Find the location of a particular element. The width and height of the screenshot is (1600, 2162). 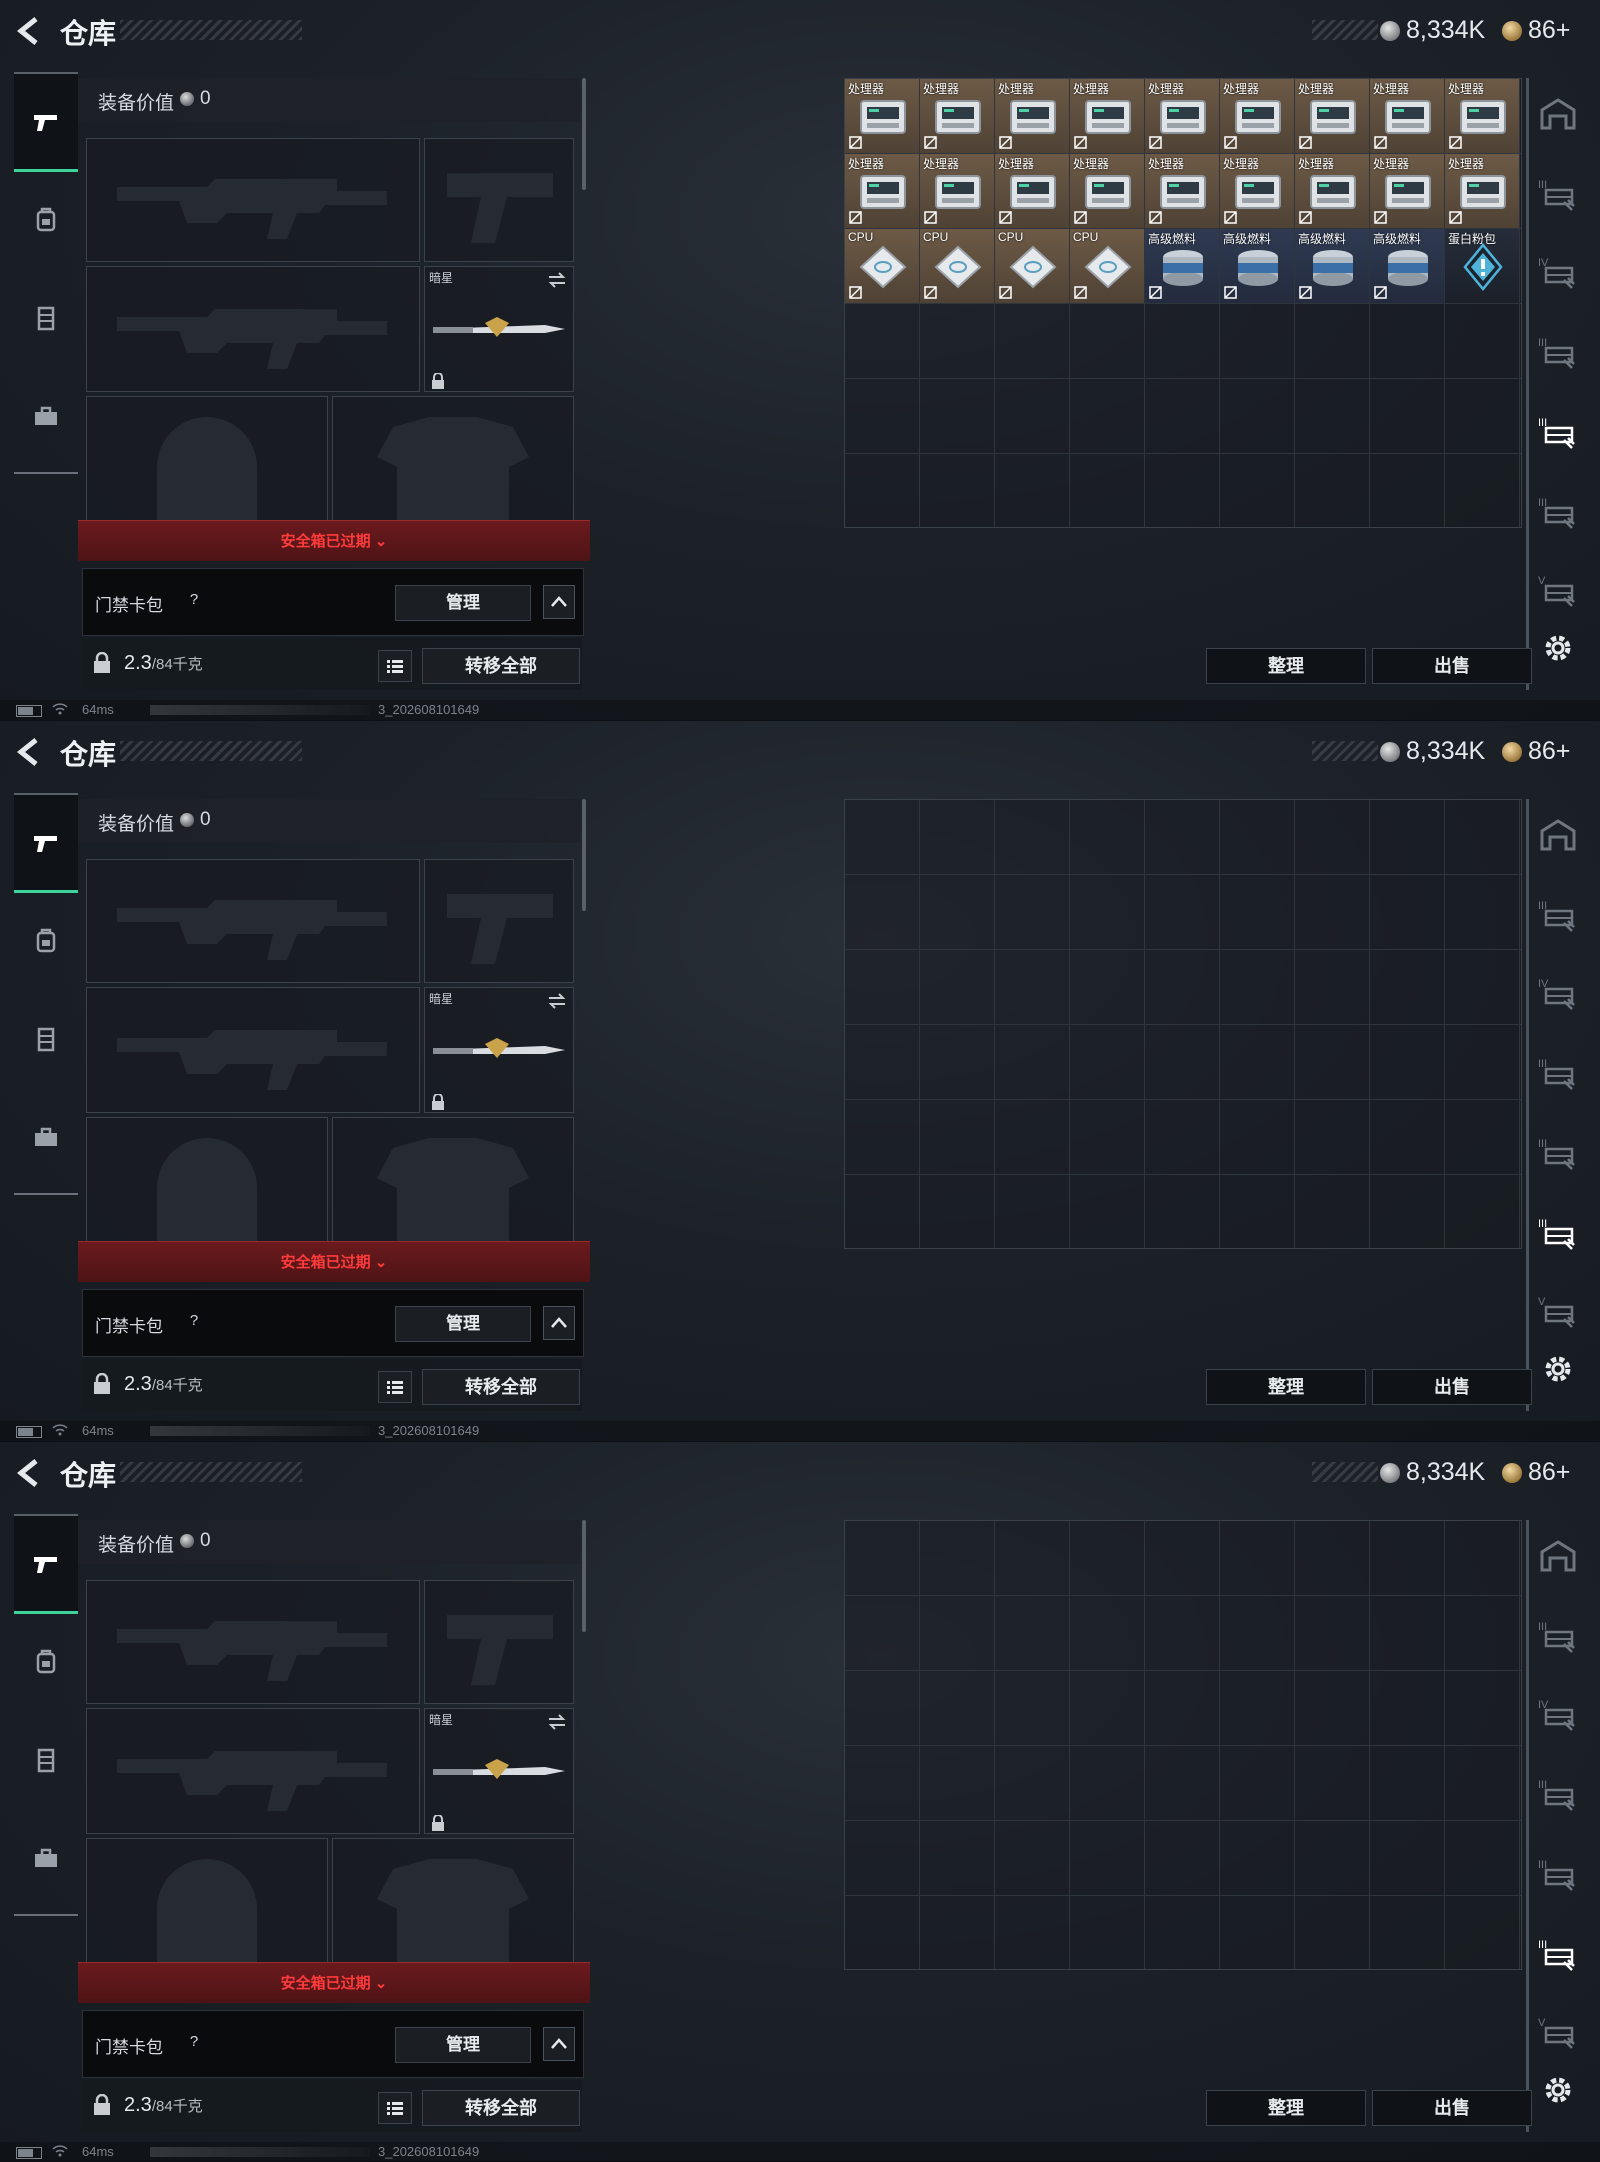

filter-rack-1: III is located at coordinates (1558, 917).